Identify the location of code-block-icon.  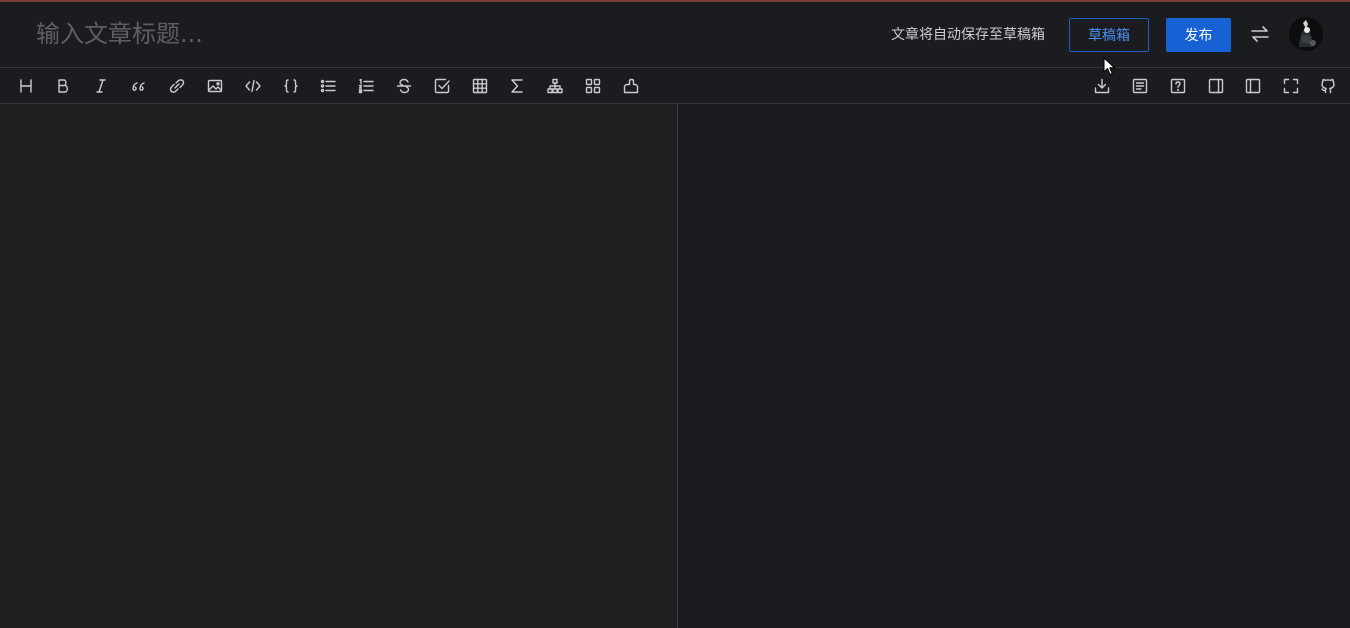
(291, 86).